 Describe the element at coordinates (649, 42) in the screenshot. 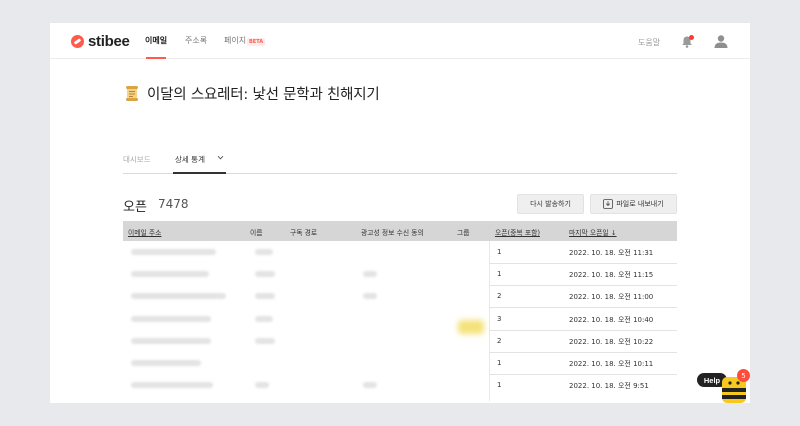

I see `help-link: 도움말` at that location.